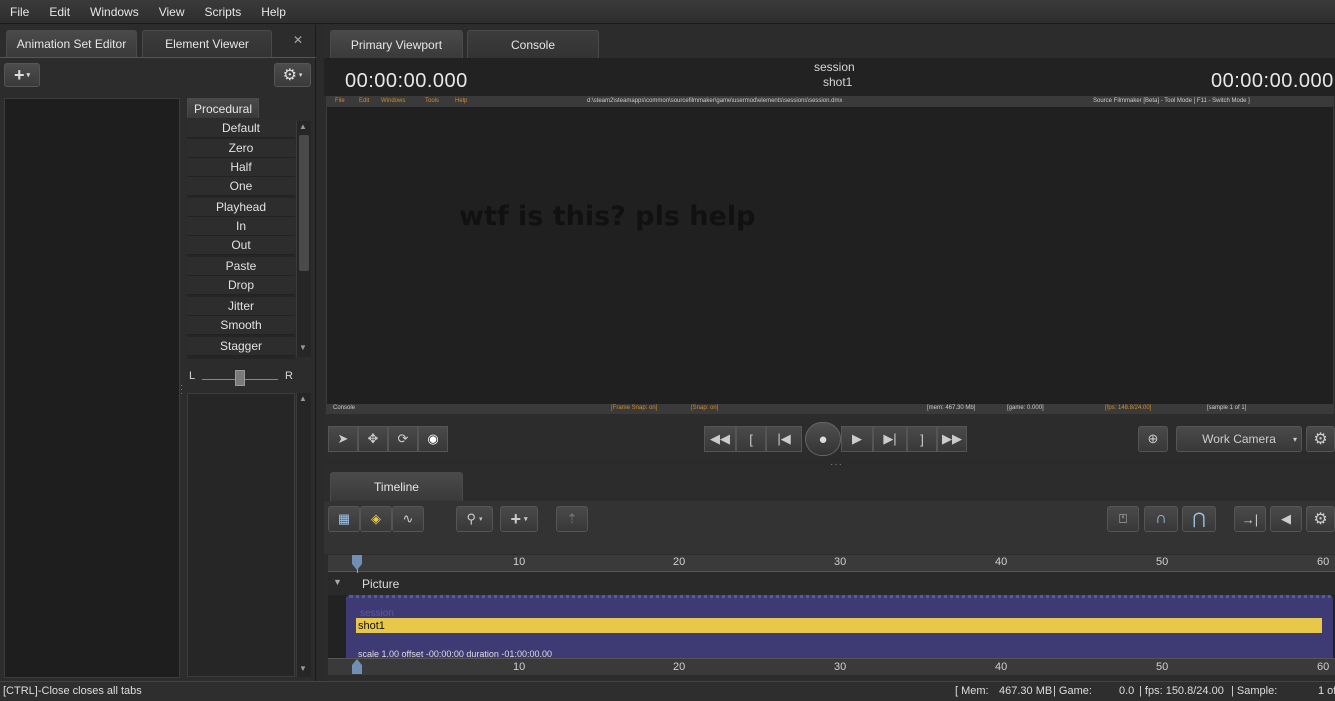  What do you see at coordinates (1026, 691) in the screenshot?
I see `status-mem-value: 467.30 MB` at bounding box center [1026, 691].